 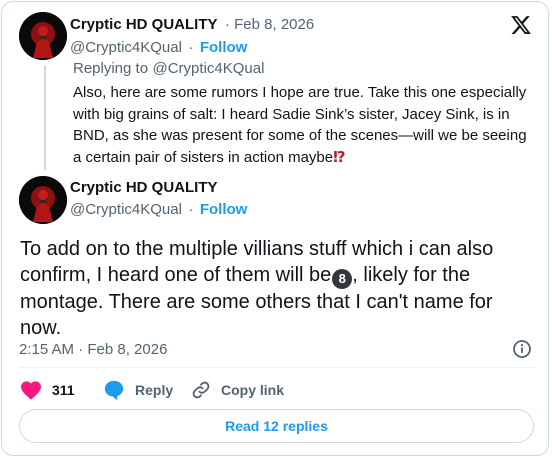 What do you see at coordinates (342, 279) in the screenshot?
I see `eight-ball-emoji: 8` at bounding box center [342, 279].